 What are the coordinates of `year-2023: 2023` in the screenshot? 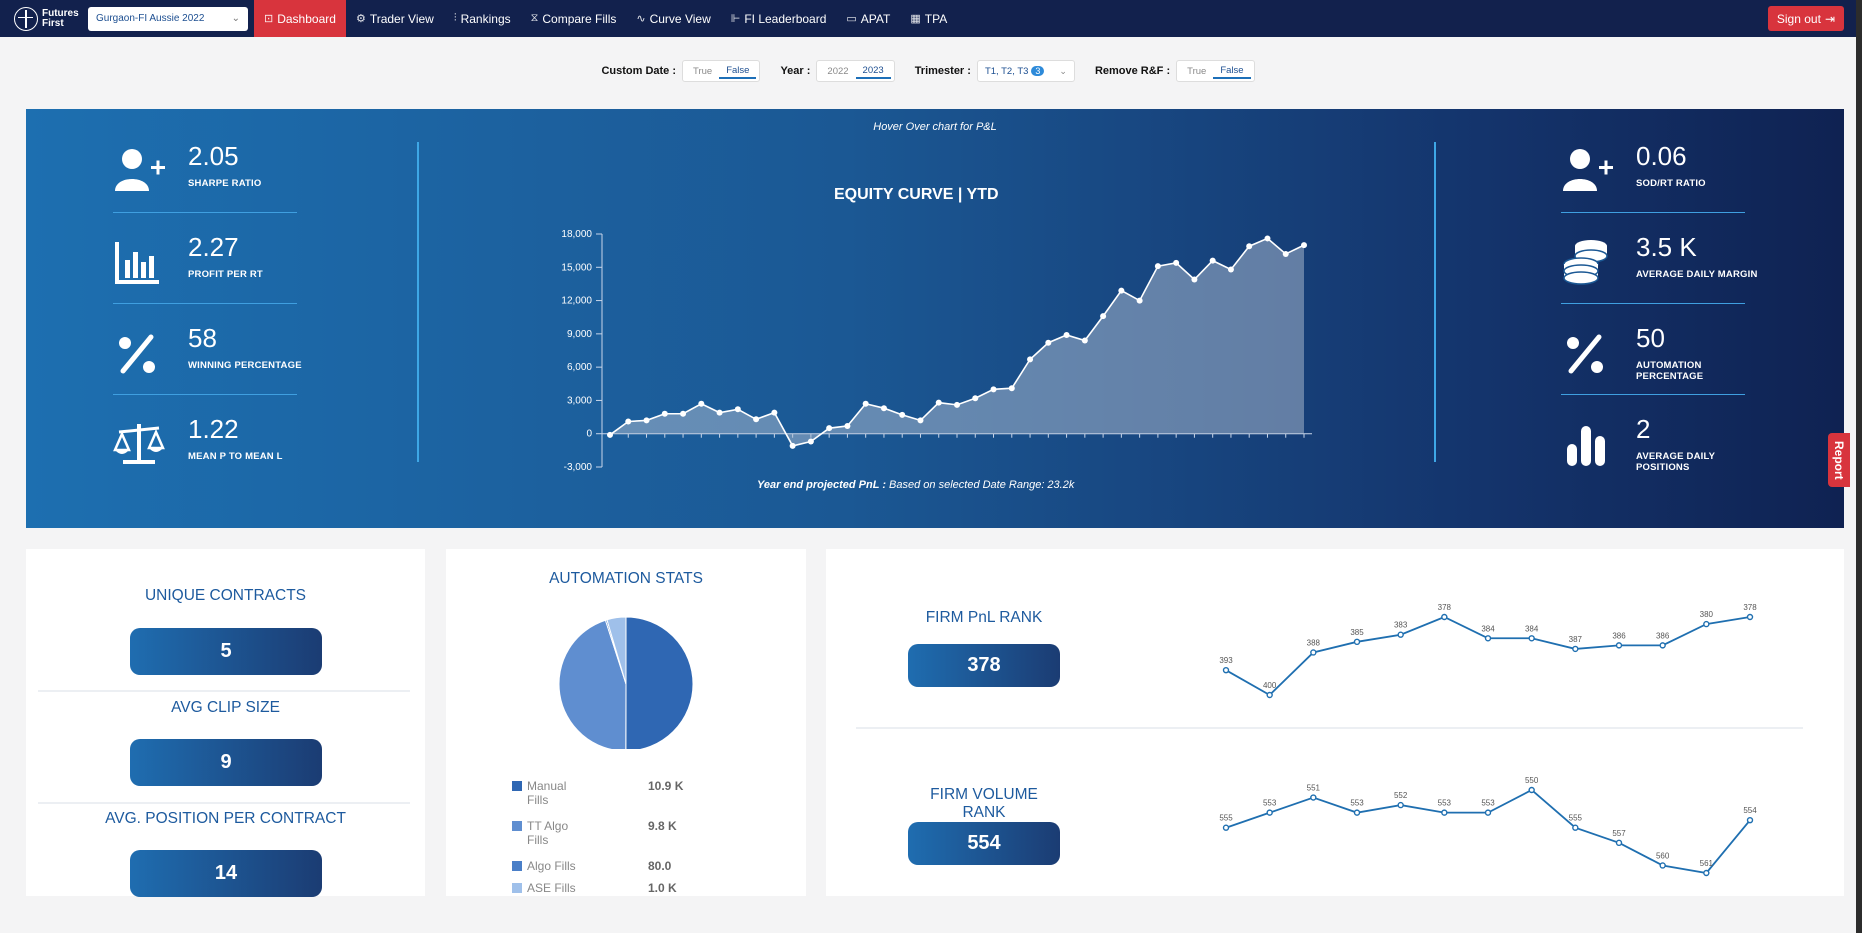 It's located at (873, 71).